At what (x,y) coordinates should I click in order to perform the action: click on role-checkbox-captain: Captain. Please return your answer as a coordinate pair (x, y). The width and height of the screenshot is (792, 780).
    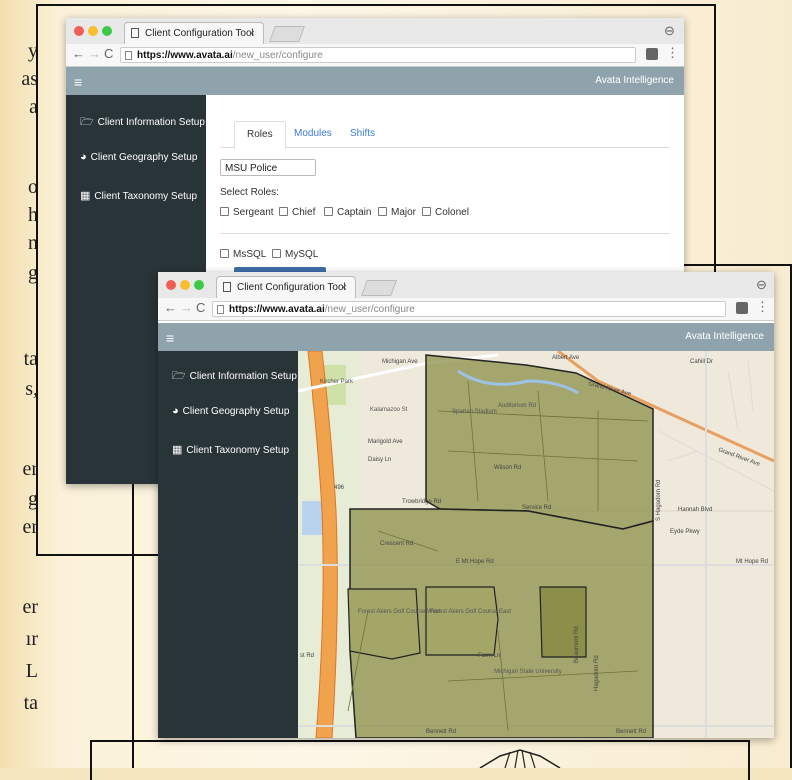
    Looking at the image, I should click on (347, 212).